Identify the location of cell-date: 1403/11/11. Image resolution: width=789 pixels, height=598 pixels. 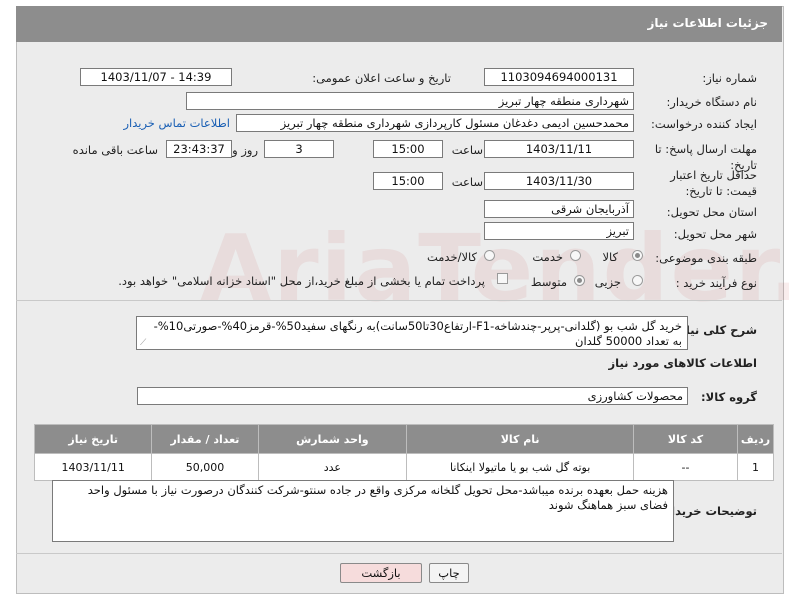
(93, 467).